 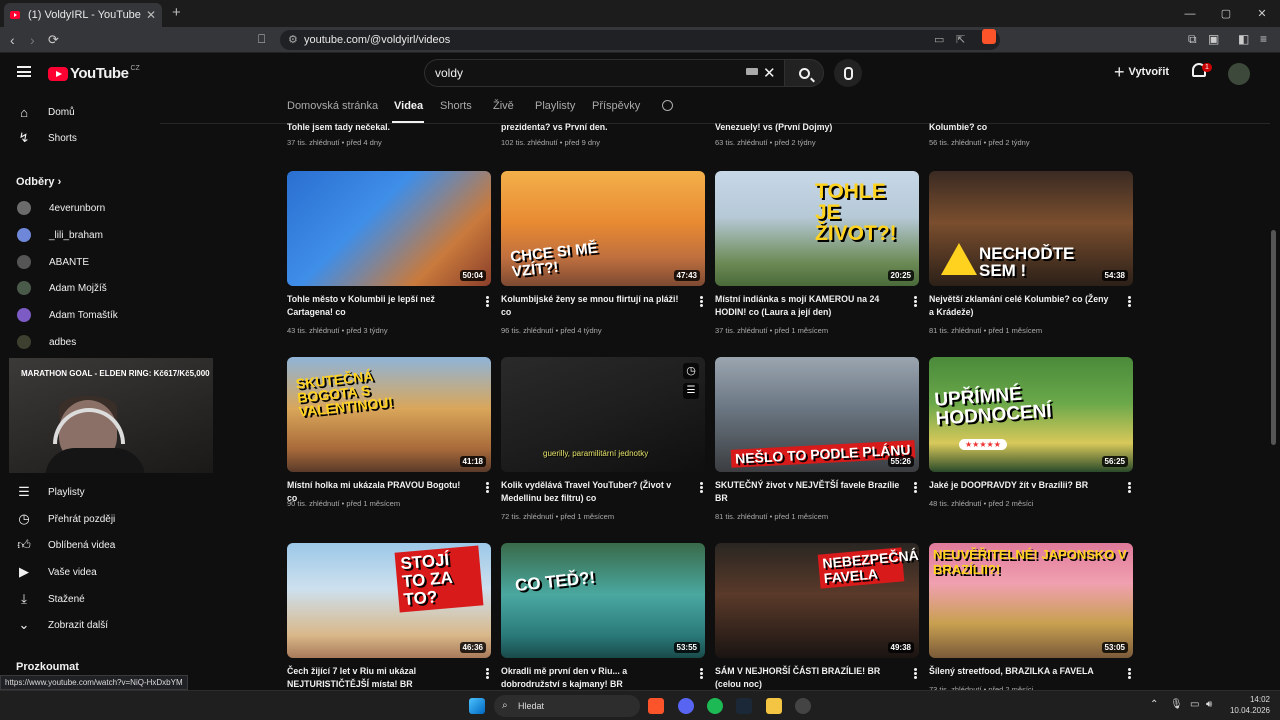 I want to click on tab-playlists: Playlisty, so click(x=555, y=106).